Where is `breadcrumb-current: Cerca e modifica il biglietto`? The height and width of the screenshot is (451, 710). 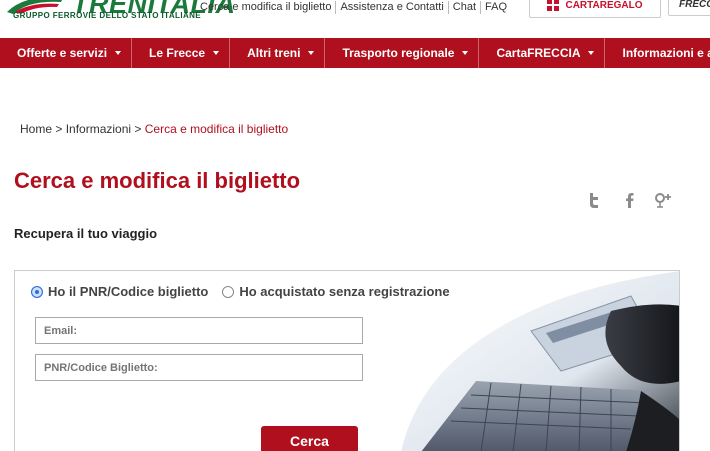
breadcrumb-current: Cerca e modifica il biglietto is located at coordinates (216, 129).